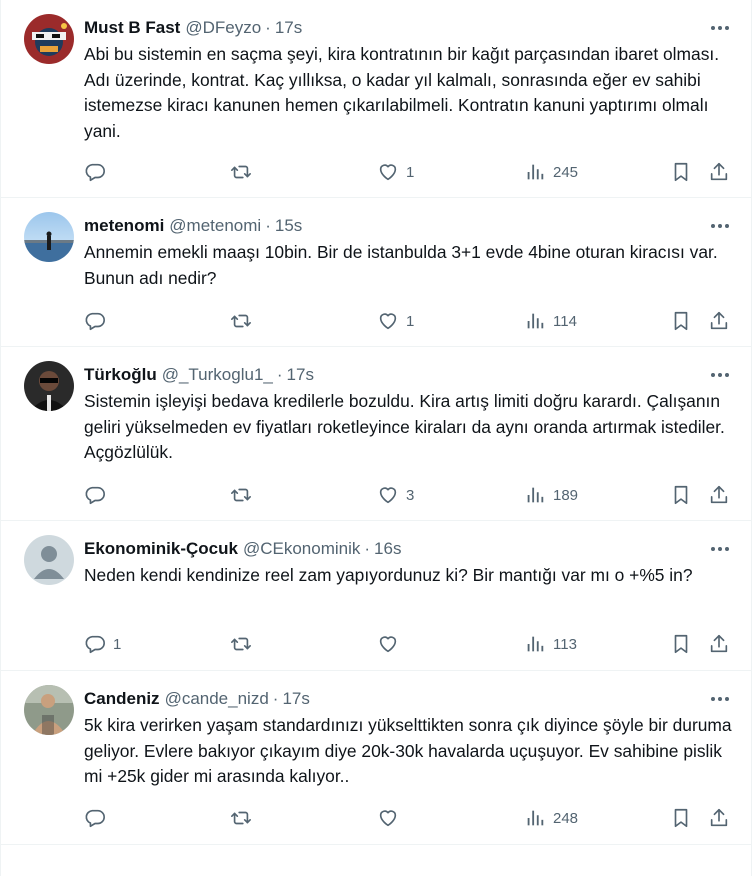  Describe the element at coordinates (550, 321) in the screenshot. I see `views-button: 114` at that location.